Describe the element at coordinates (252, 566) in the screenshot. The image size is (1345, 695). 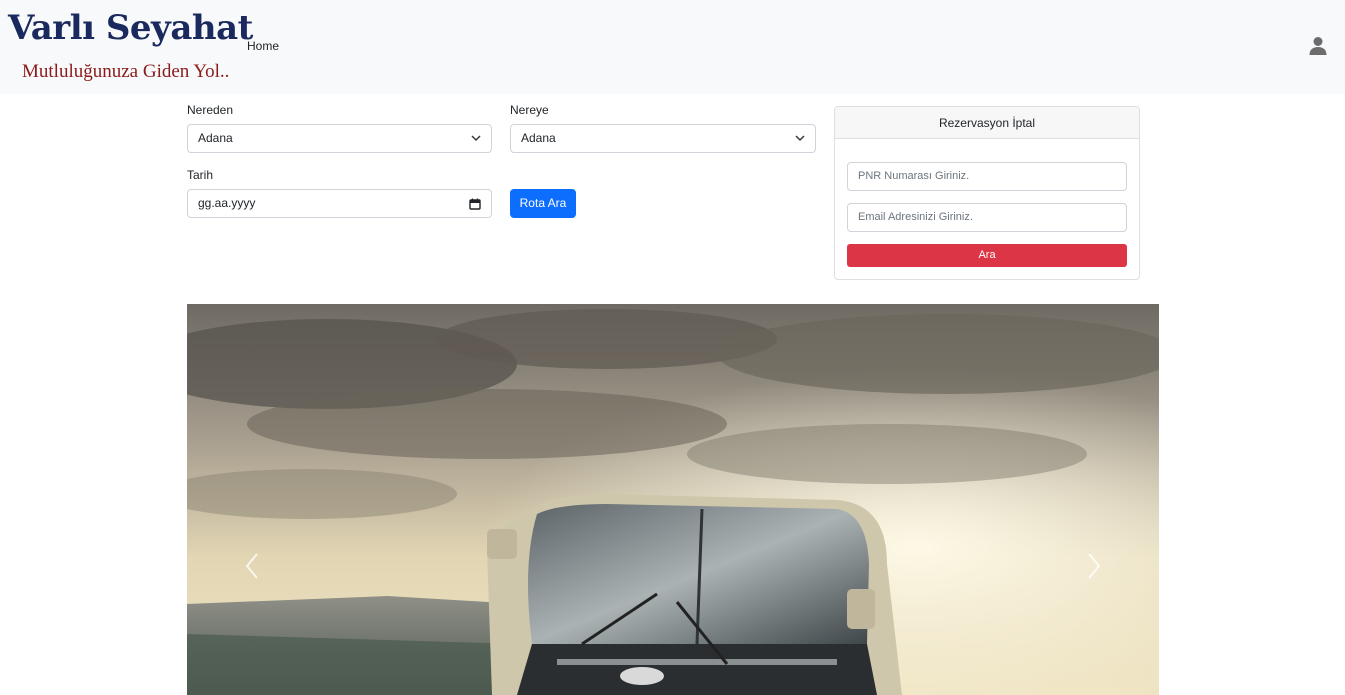
I see `chevron-left-icon` at that location.